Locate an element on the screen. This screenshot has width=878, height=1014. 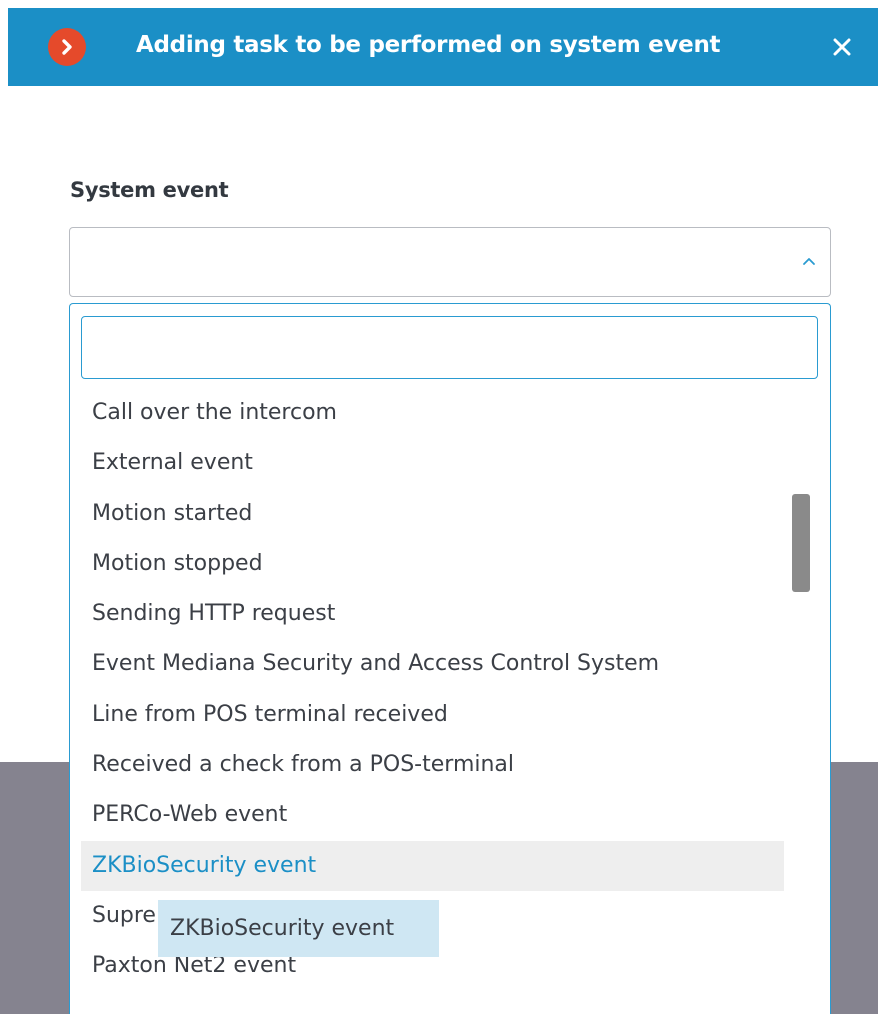
list-item: Motion stopped is located at coordinates (430, 564).